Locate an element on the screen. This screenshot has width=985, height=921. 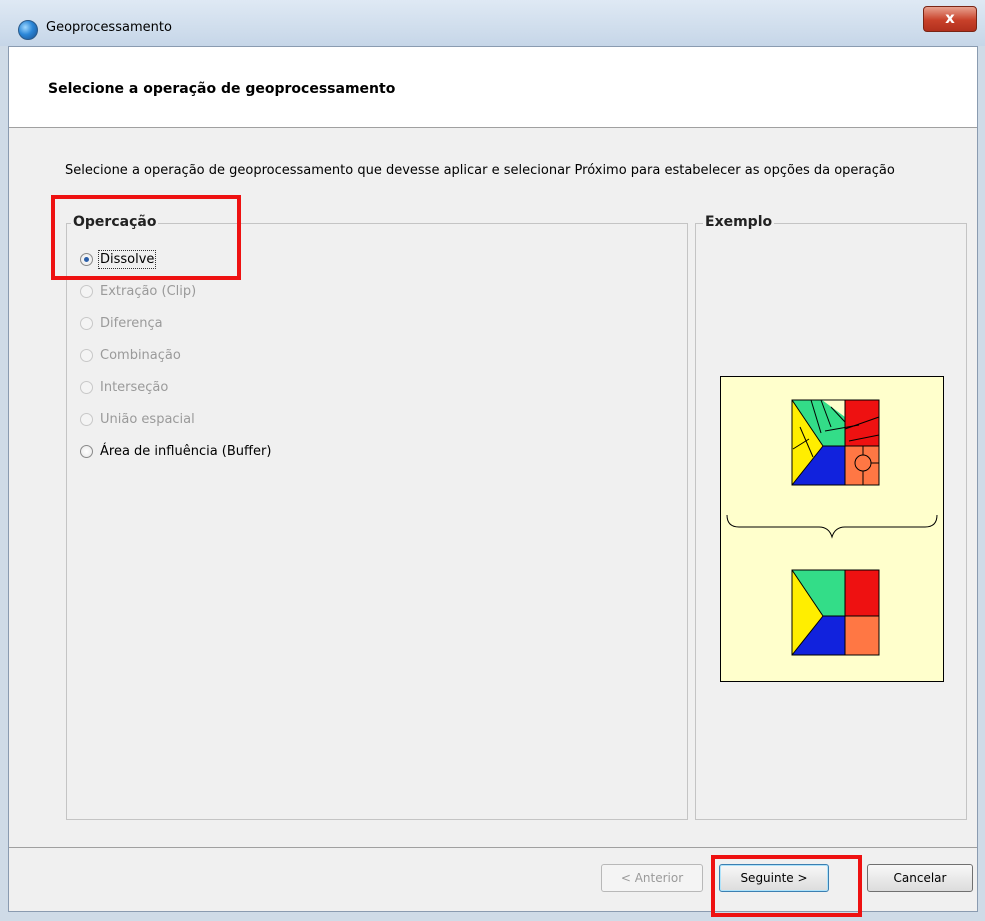
radio-difference: Diferença is located at coordinates (121, 323).